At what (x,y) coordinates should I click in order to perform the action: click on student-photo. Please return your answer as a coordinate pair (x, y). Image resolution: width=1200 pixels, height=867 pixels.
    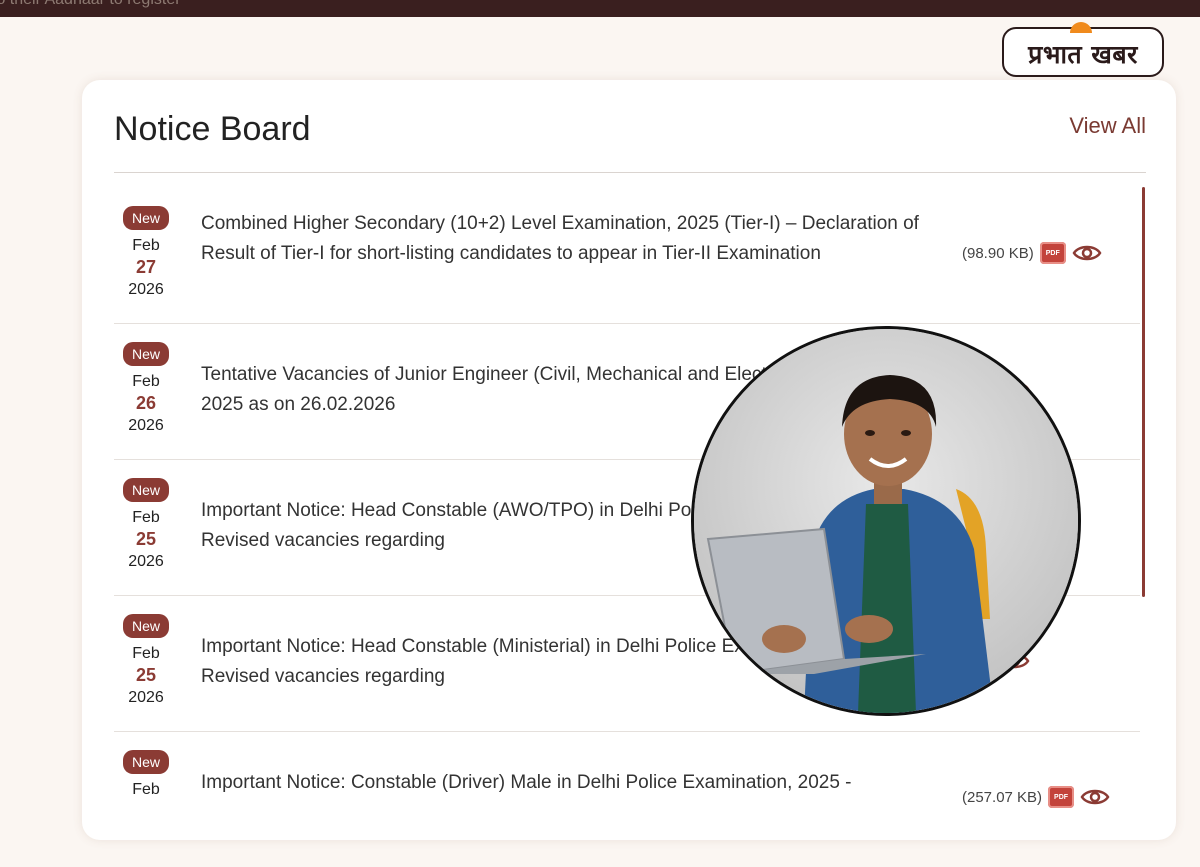
    Looking at the image, I should click on (886, 521).